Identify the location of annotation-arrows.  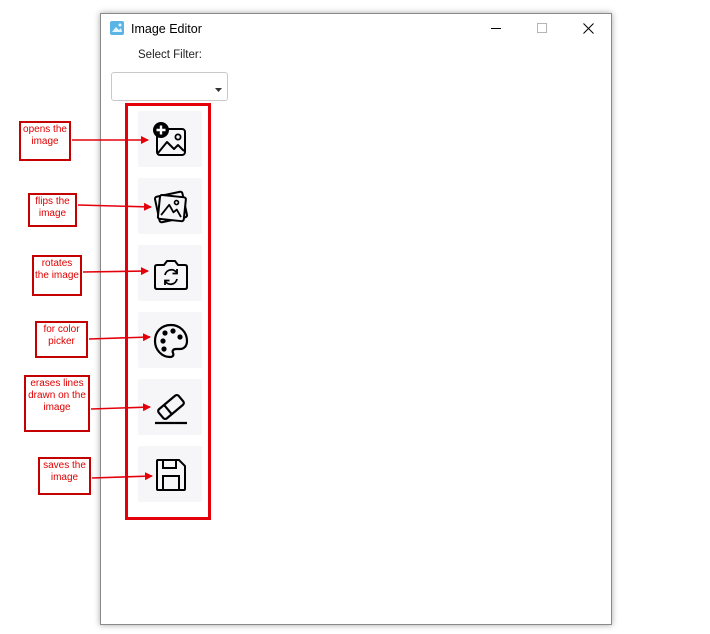
(112, 308).